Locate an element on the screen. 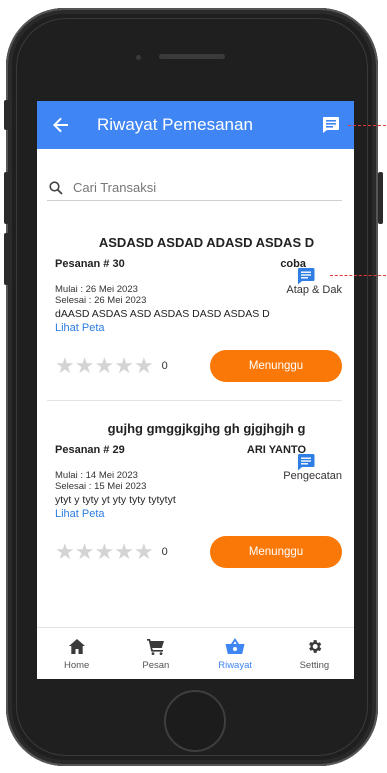  nav-item-riwayat: Riwayat is located at coordinates (235, 654).